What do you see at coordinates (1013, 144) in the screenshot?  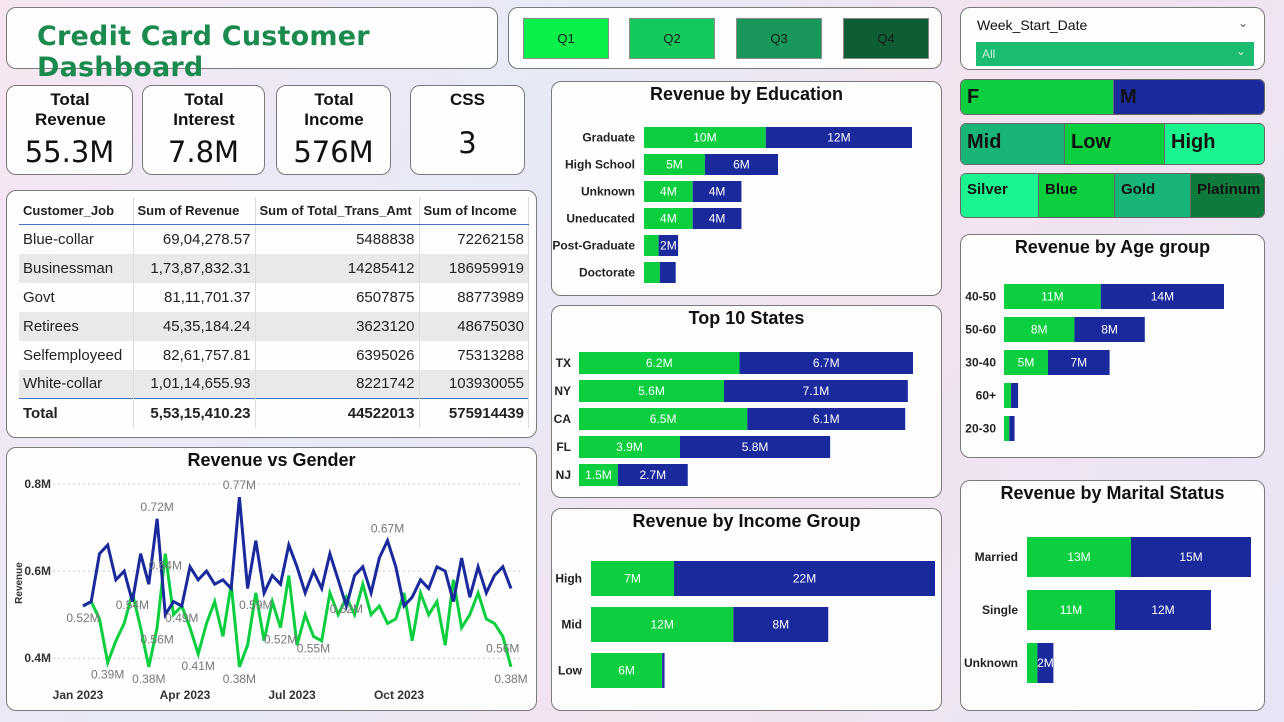 I see `income-option-mid: Mid` at bounding box center [1013, 144].